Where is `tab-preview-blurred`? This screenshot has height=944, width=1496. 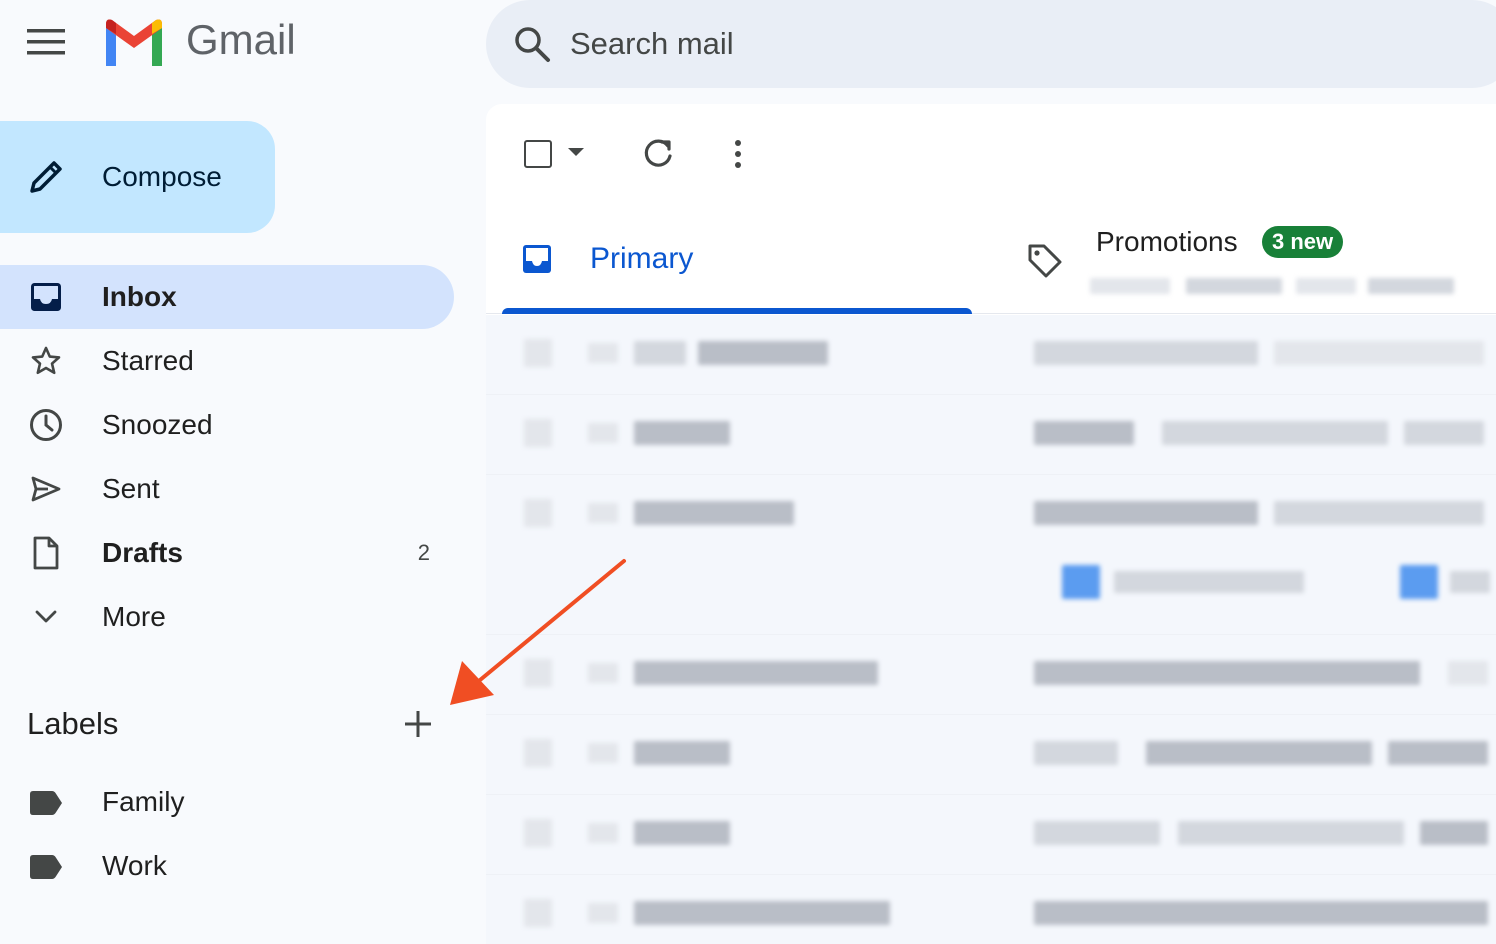 tab-preview-blurred is located at coordinates (1272, 286).